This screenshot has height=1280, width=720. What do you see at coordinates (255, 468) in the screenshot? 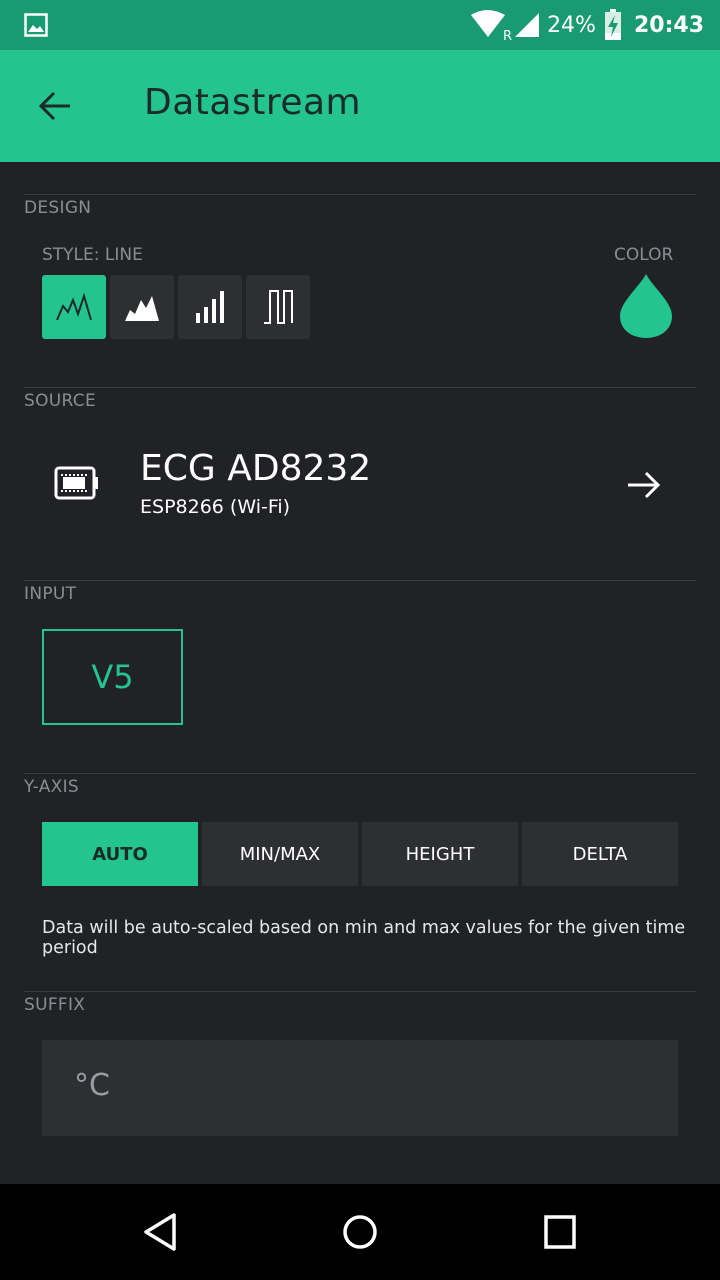
I see `device-name: ECG AD8232` at bounding box center [255, 468].